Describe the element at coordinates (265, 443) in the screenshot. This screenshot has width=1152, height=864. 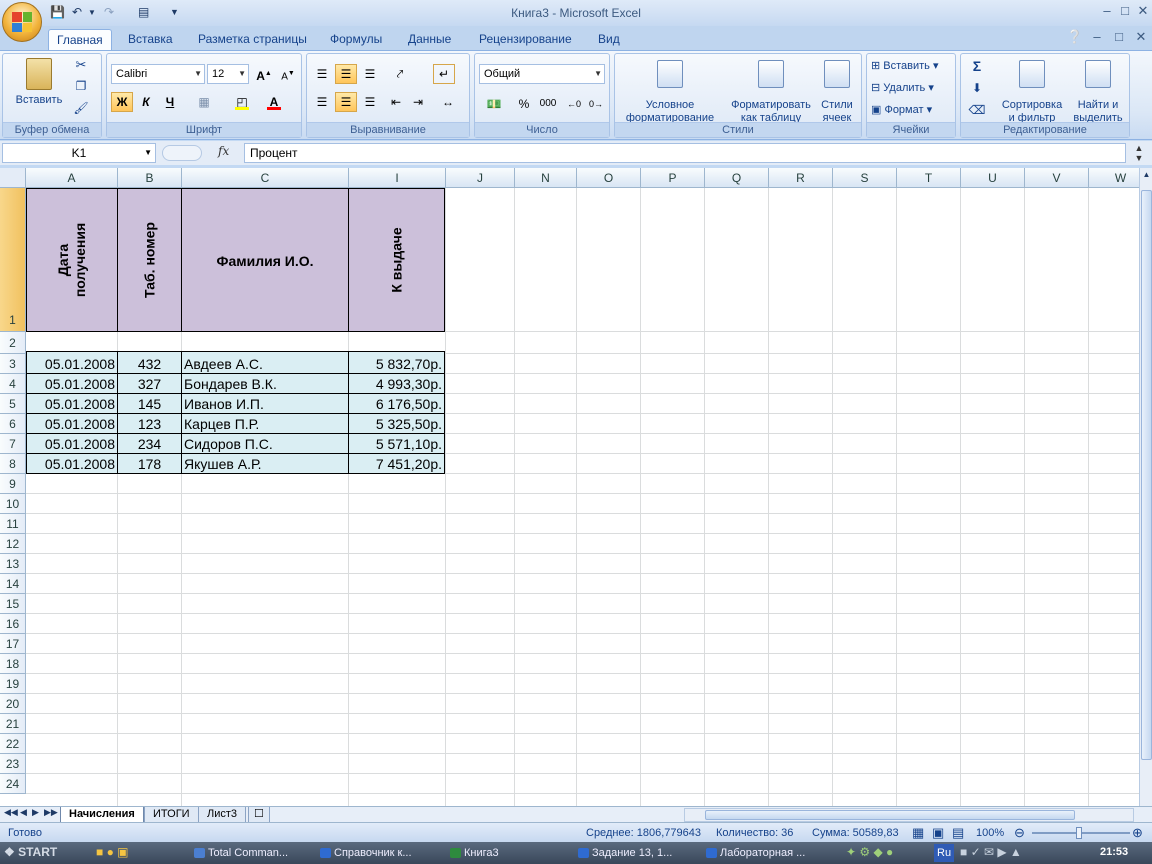
I see `cell-name: Сидоров П.С.` at that location.